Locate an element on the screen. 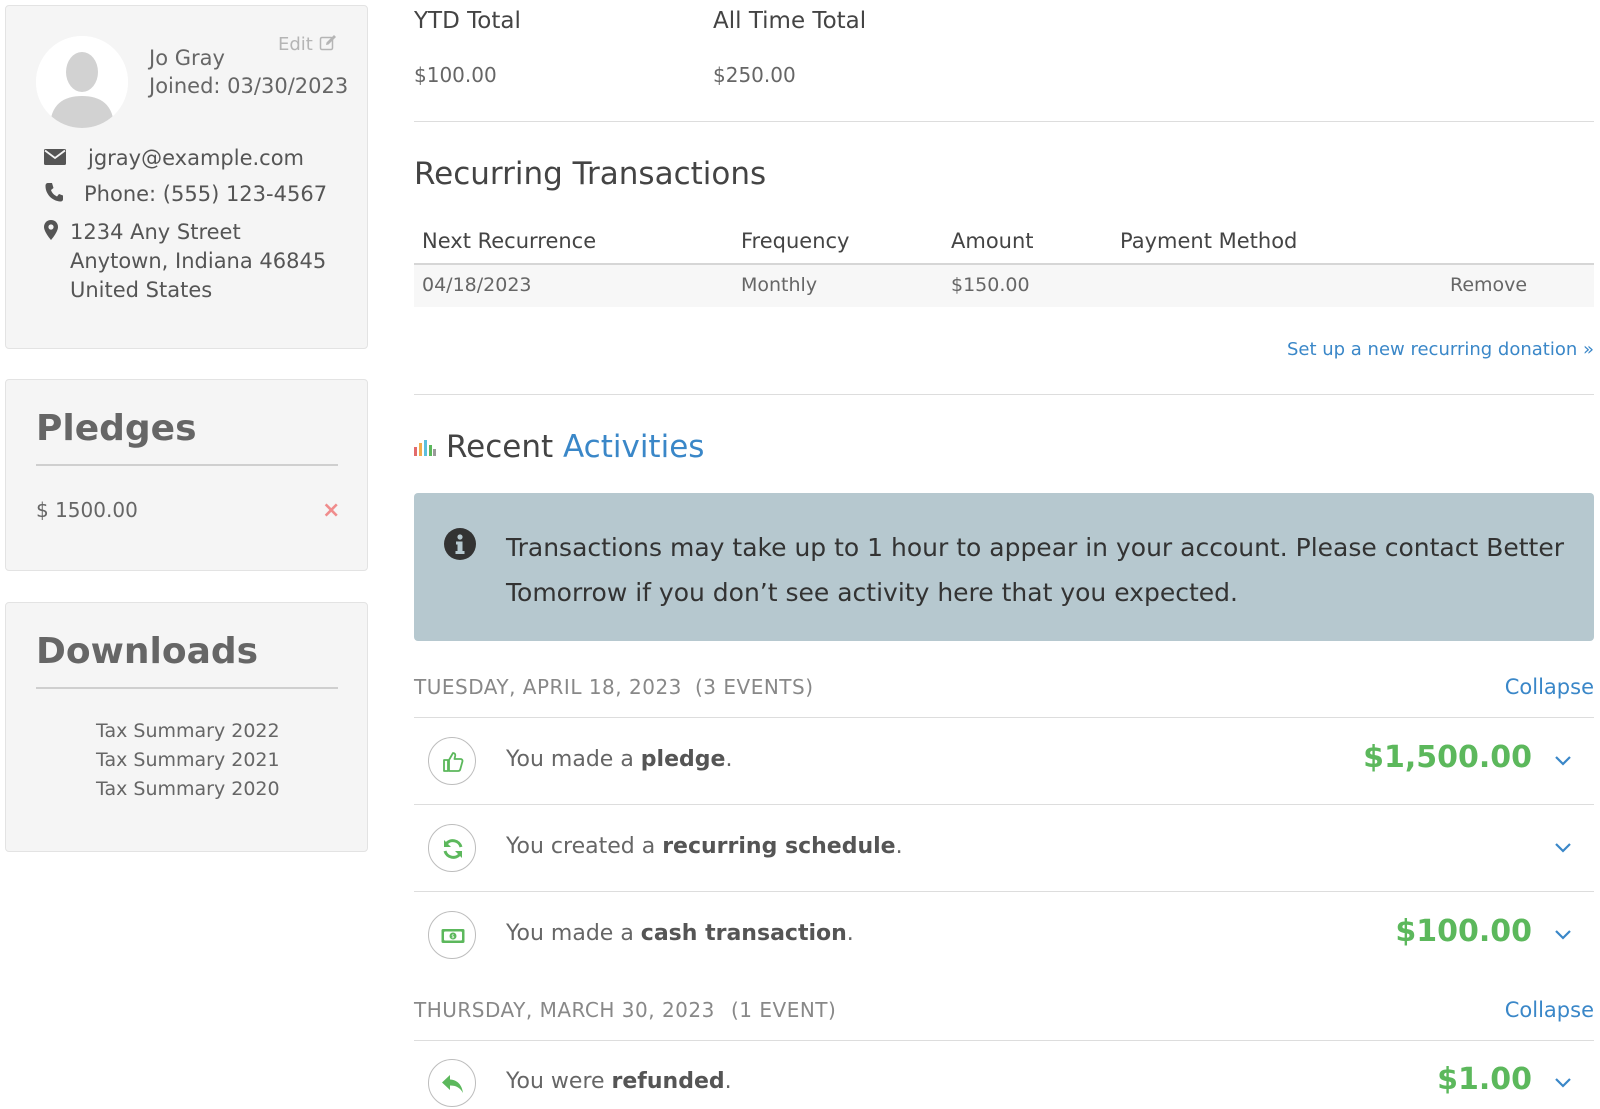 The width and height of the screenshot is (1600, 1109). envelope-icon is located at coordinates (55, 159).